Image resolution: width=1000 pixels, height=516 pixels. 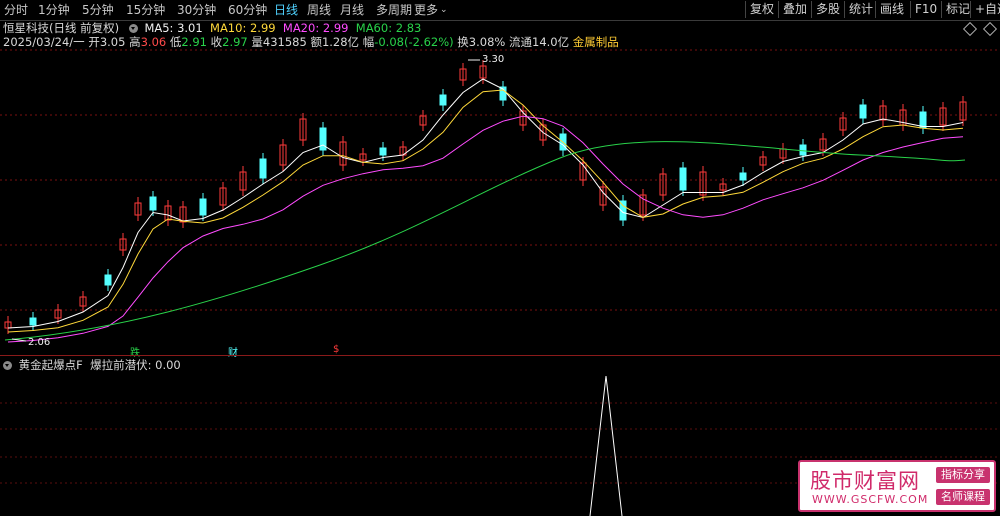 What do you see at coordinates (39, 342) in the screenshot?
I see `min-price-label: 2.06` at bounding box center [39, 342].